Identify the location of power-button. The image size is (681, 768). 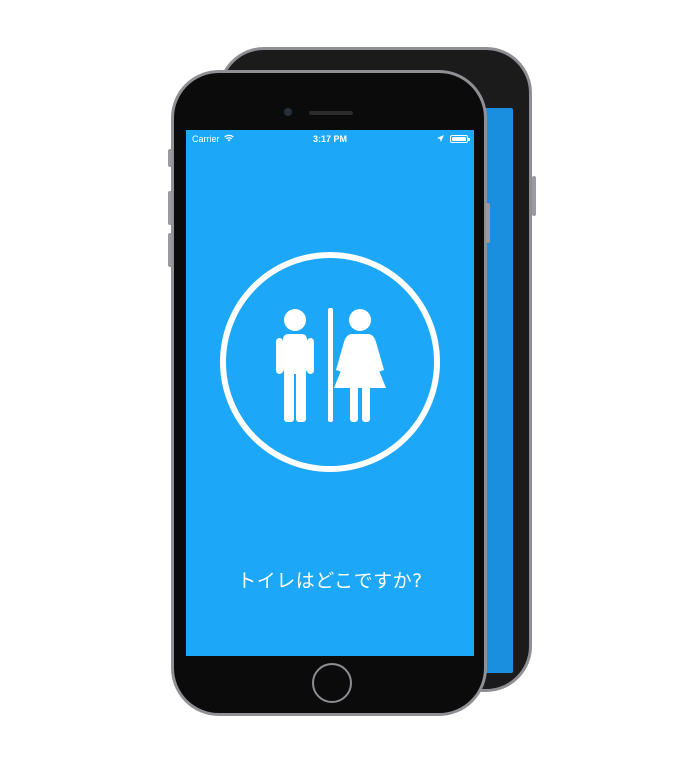
(488, 223).